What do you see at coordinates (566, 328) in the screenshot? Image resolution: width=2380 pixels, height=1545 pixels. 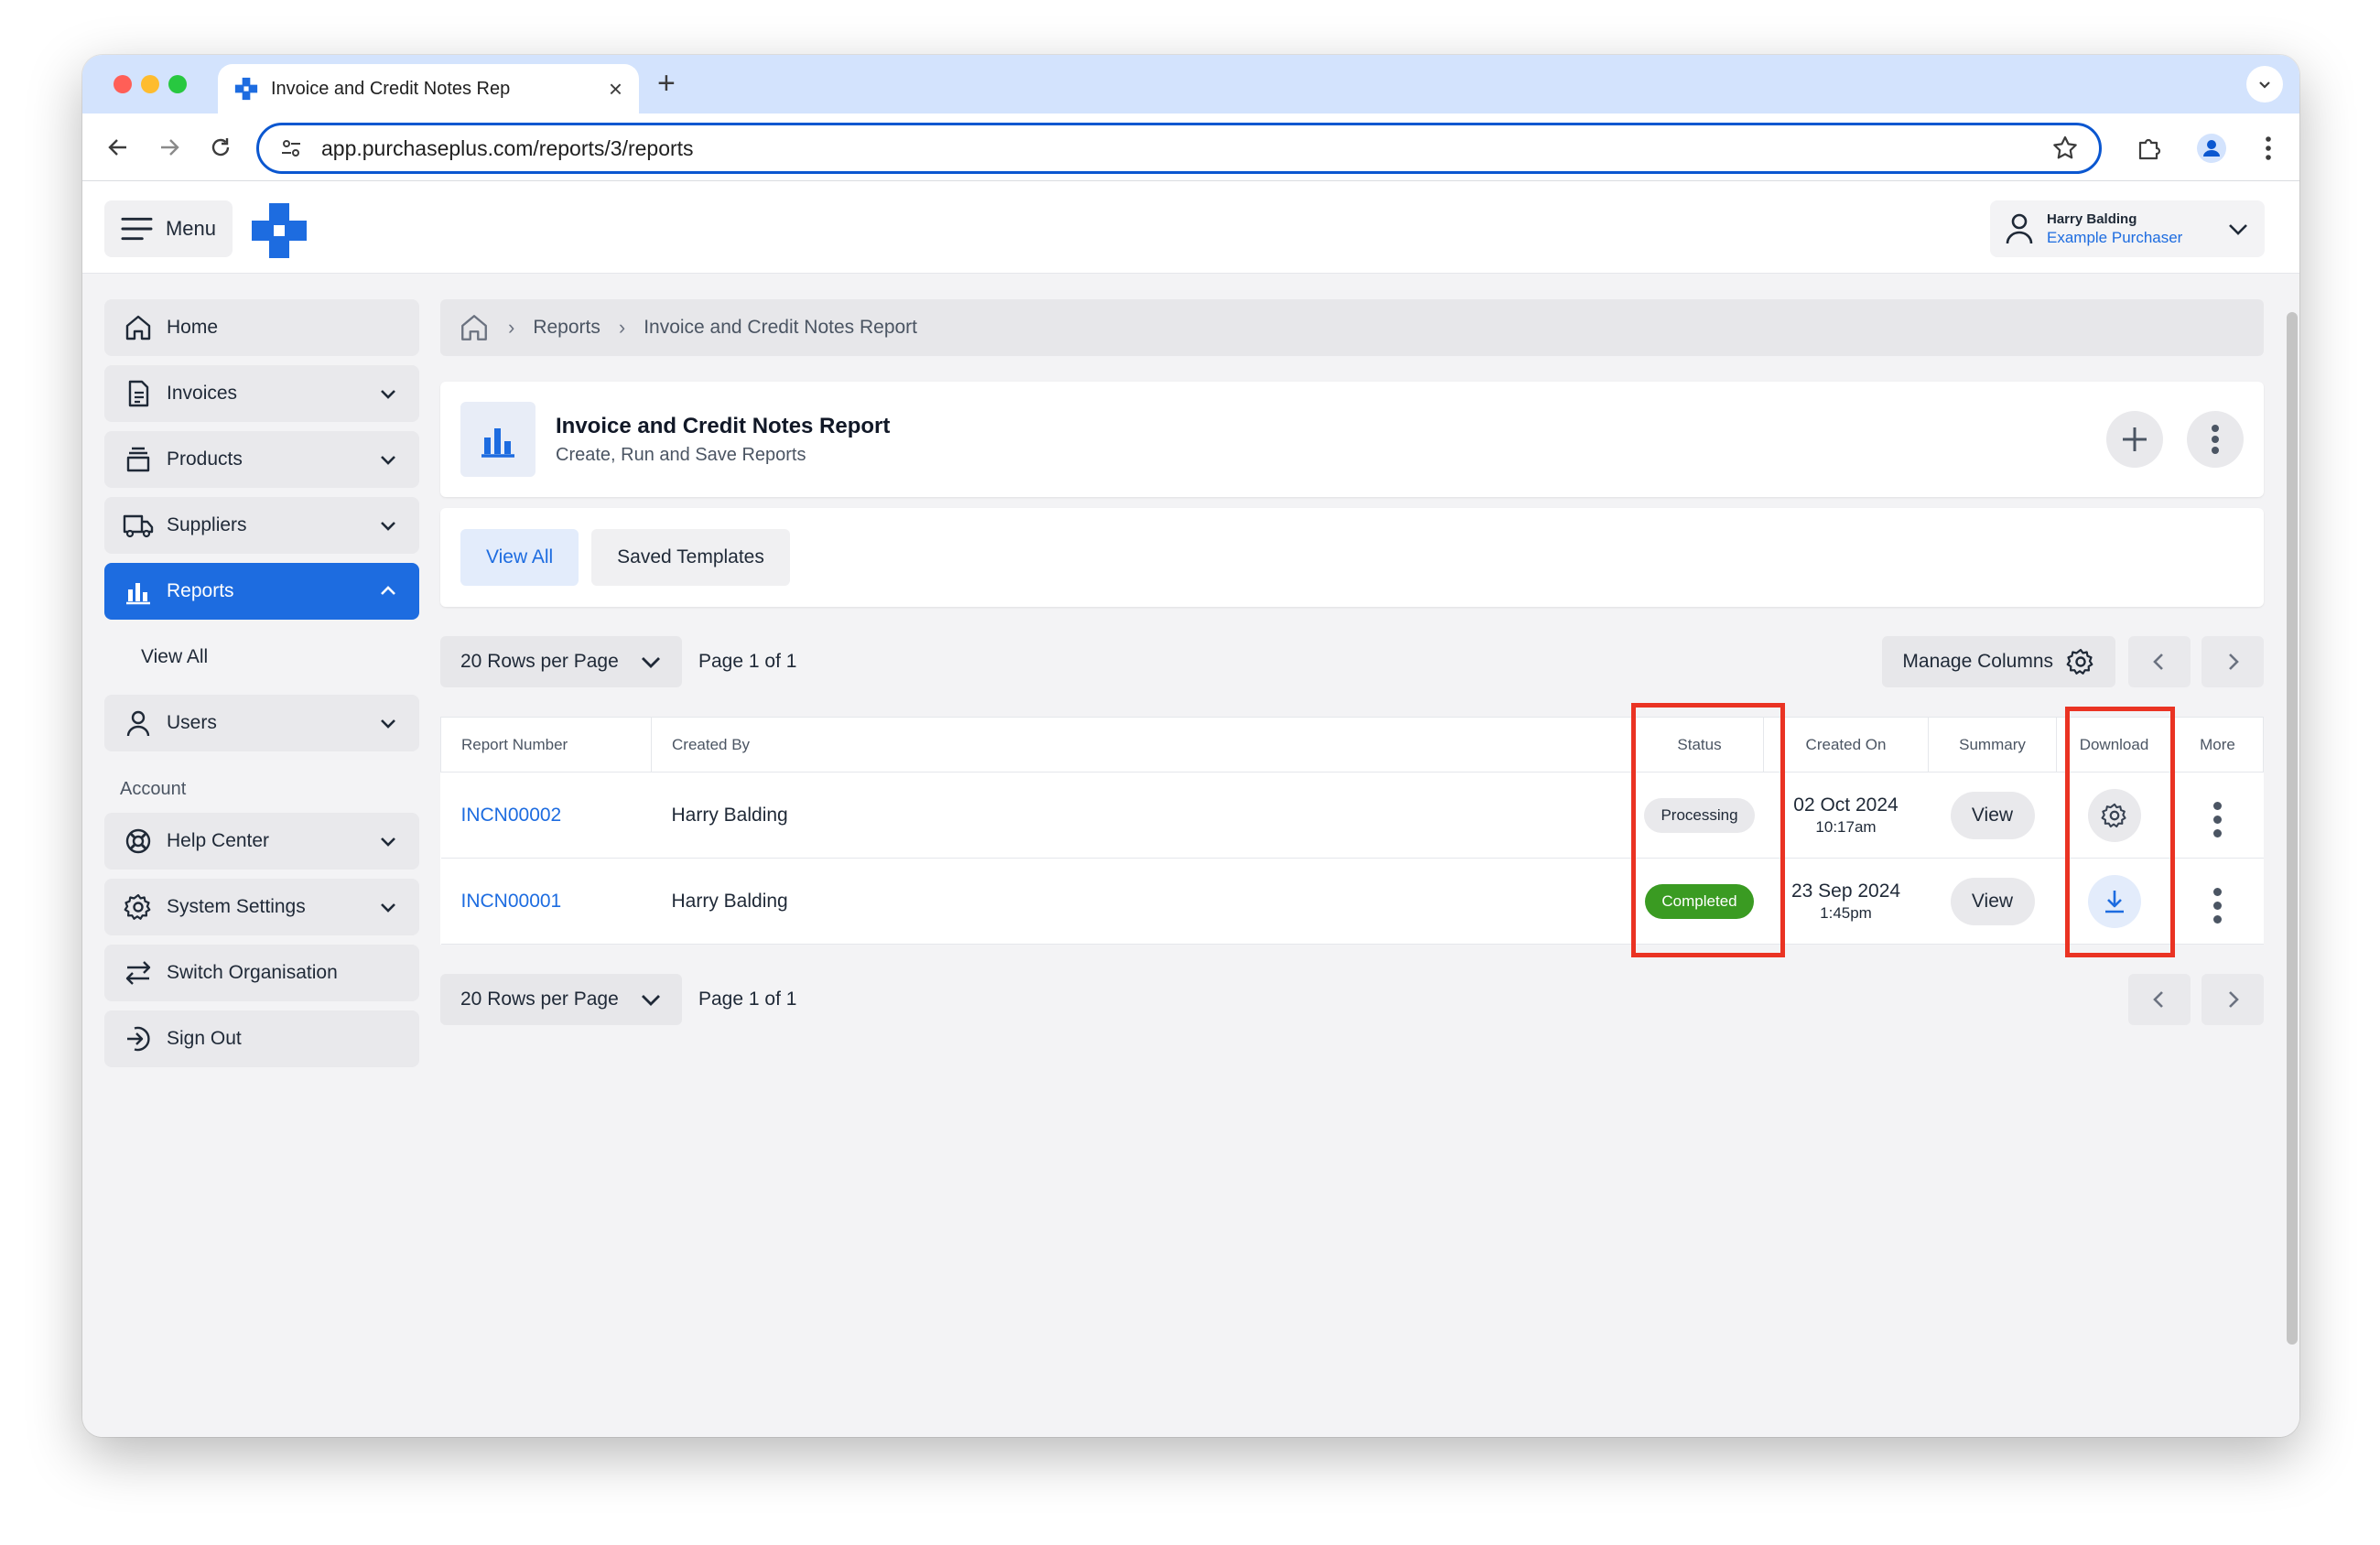 I see `breadcrumb-reports-link: Reports` at bounding box center [566, 328].